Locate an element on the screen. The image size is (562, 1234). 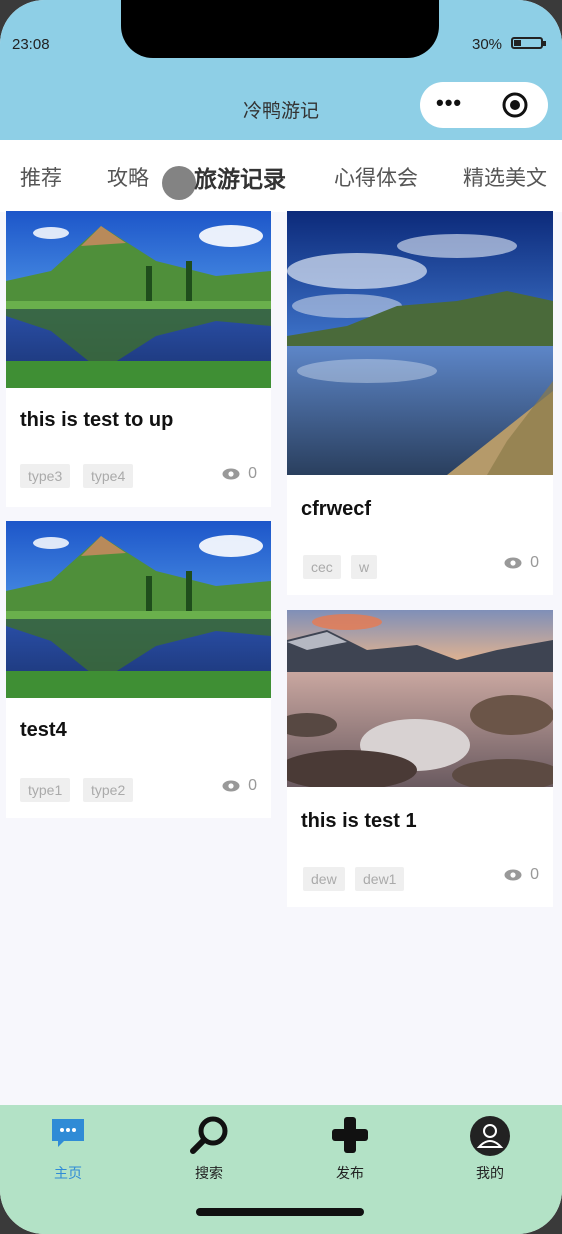
bottom-tab-profile: 我的 is located at coordinates (490, 1148).